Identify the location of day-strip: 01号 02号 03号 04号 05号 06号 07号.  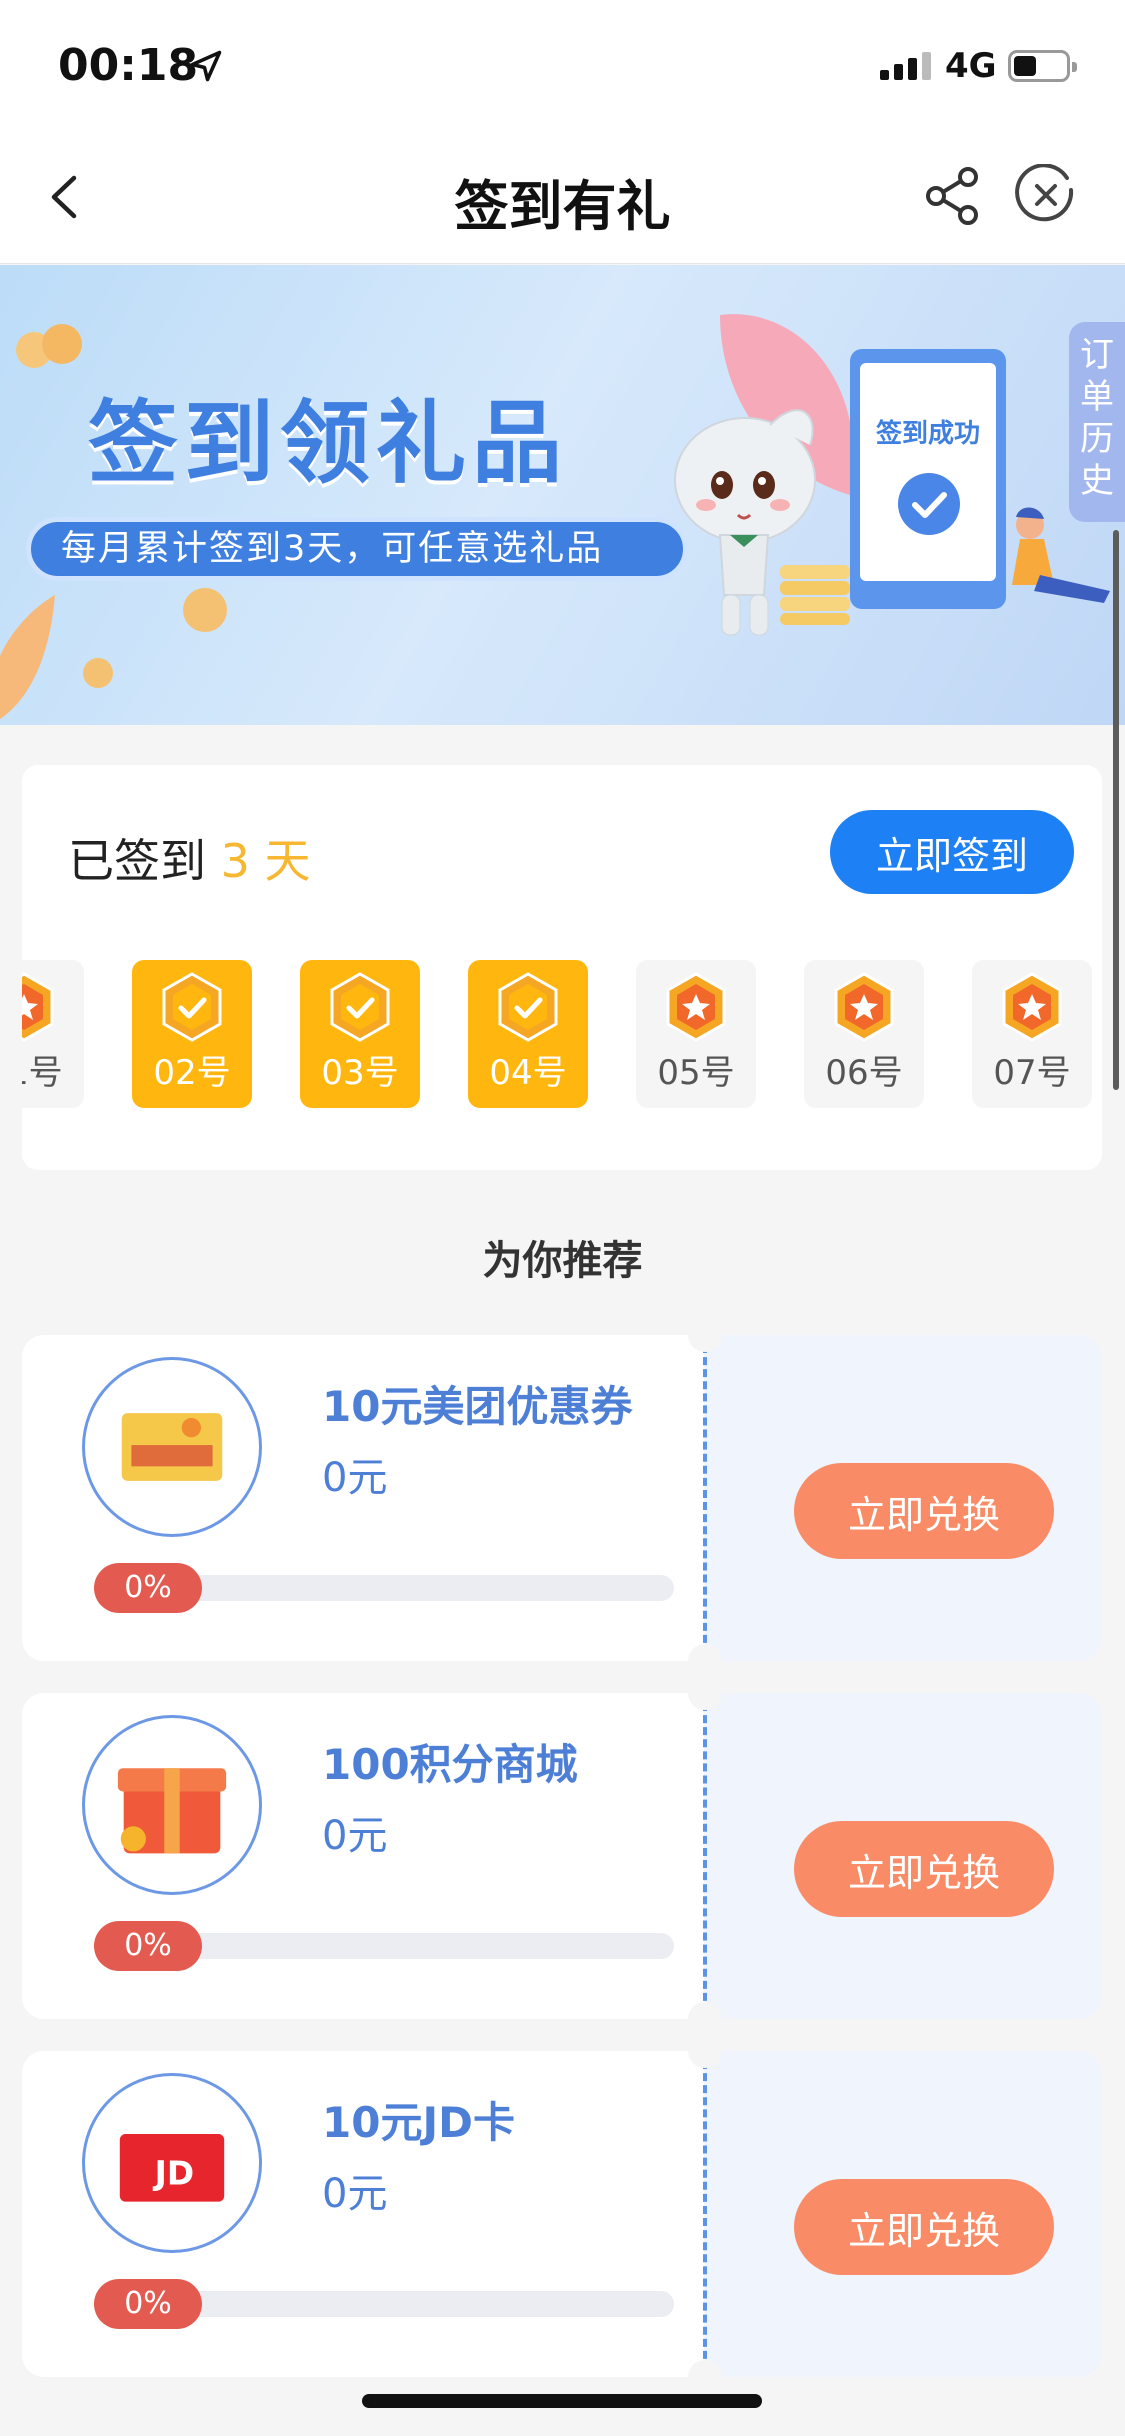
(562, 1034).